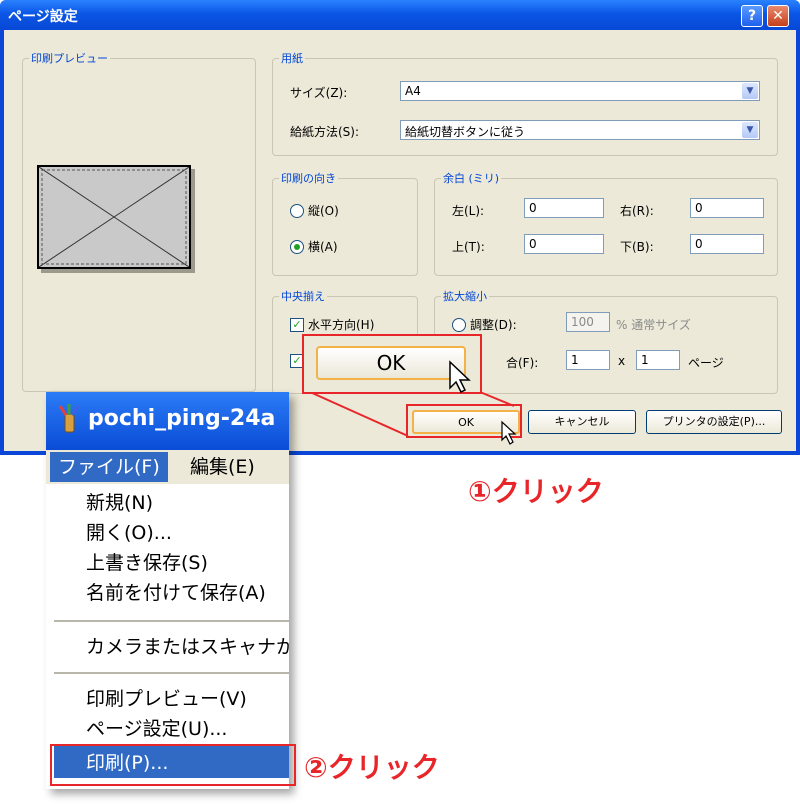 Image resolution: width=800 pixels, height=804 pixels. I want to click on paper-source-select: 給紙切替ボタンに従う ▼, so click(580, 130).